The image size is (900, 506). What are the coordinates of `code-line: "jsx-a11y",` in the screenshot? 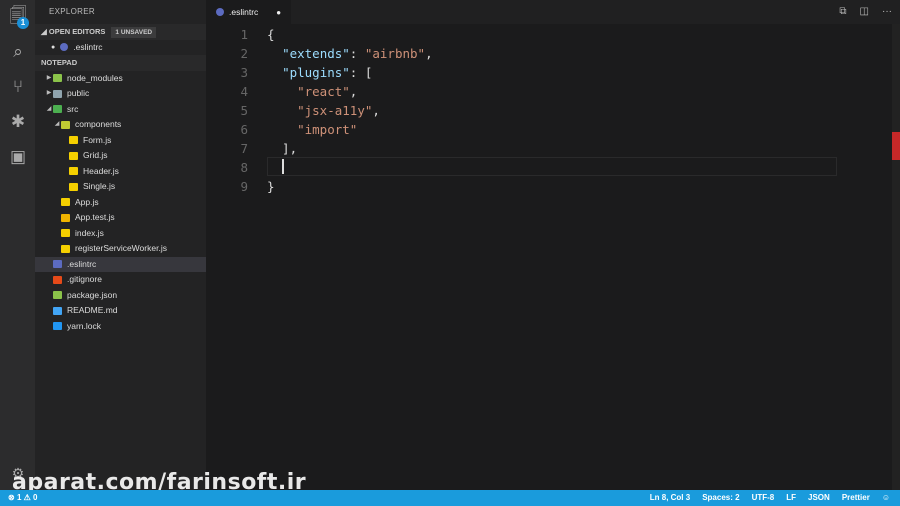 It's located at (323, 110).